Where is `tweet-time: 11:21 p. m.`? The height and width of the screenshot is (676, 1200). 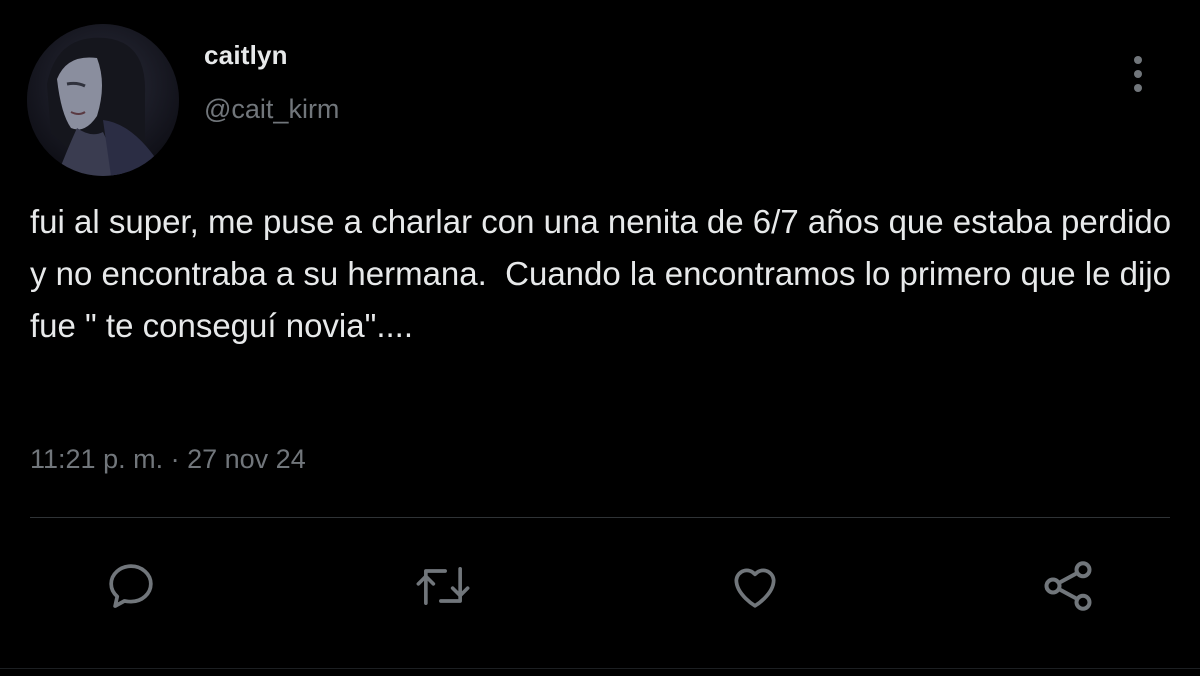
tweet-time: 11:21 p. m. is located at coordinates (97, 459).